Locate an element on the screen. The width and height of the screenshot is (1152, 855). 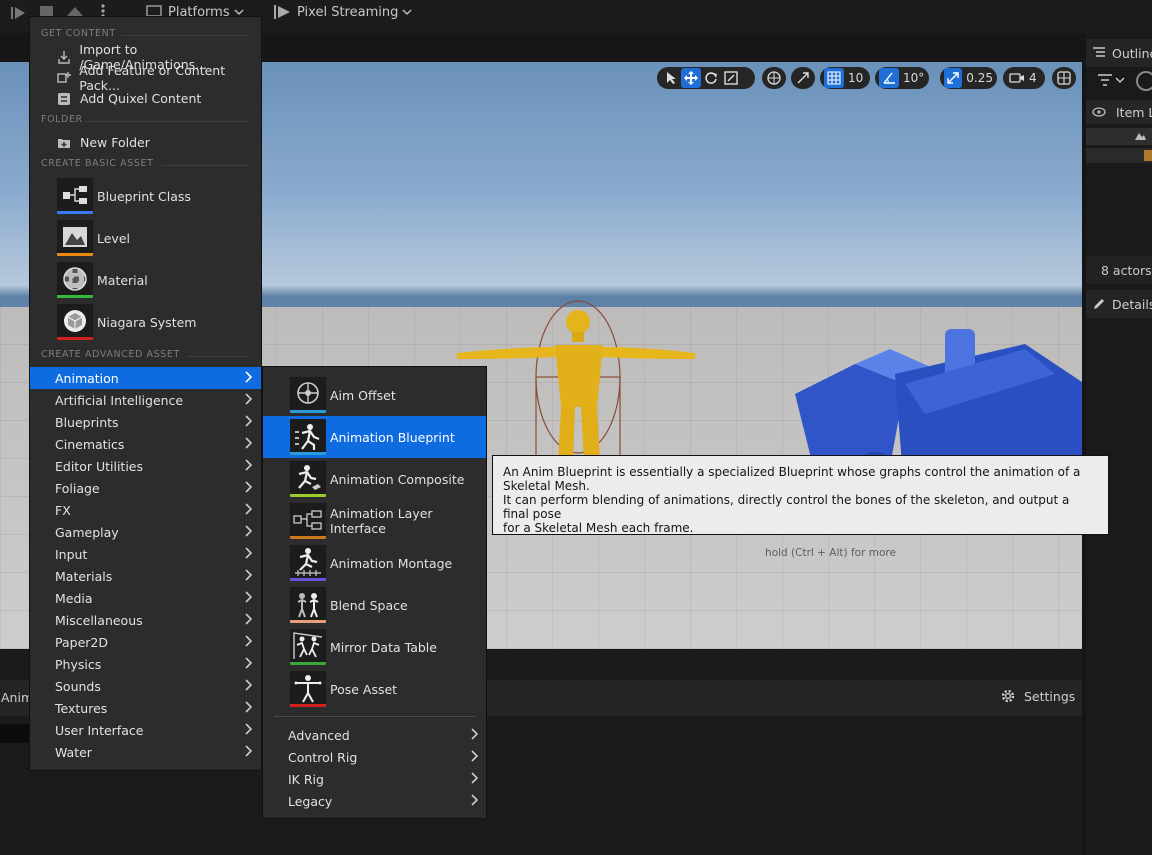
globe-icon is located at coordinates (774, 78).